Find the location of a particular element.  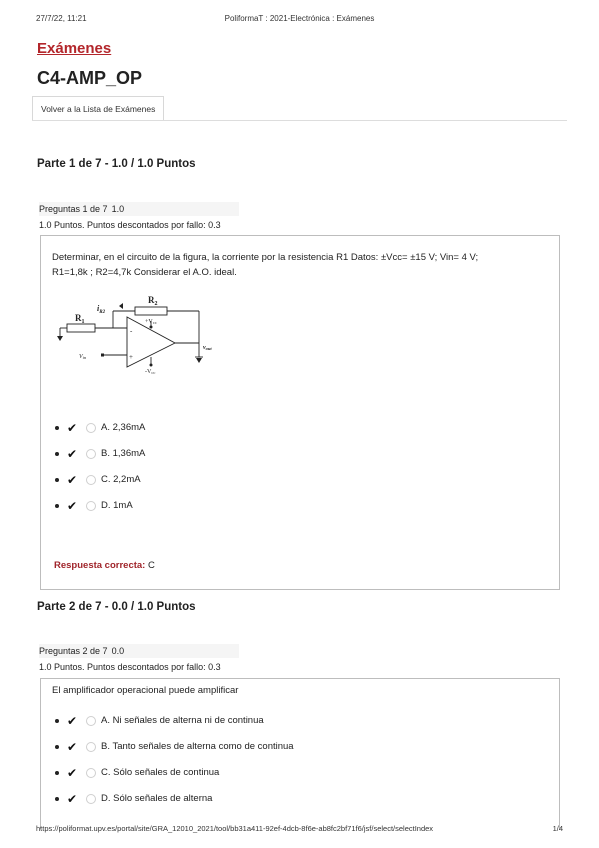

label-inverting-input: - is located at coordinates (131, 331).